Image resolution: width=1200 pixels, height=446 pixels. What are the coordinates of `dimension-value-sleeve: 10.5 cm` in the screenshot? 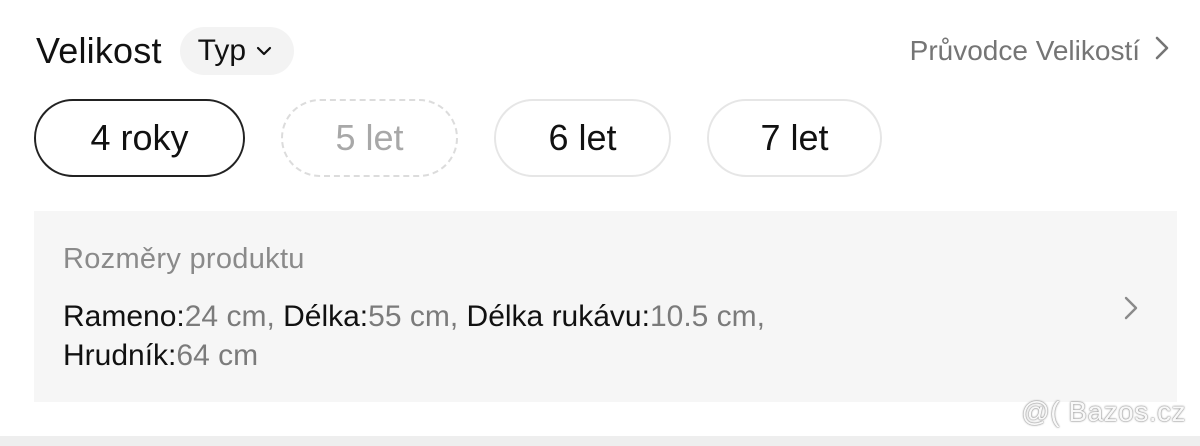 It's located at (703, 316).